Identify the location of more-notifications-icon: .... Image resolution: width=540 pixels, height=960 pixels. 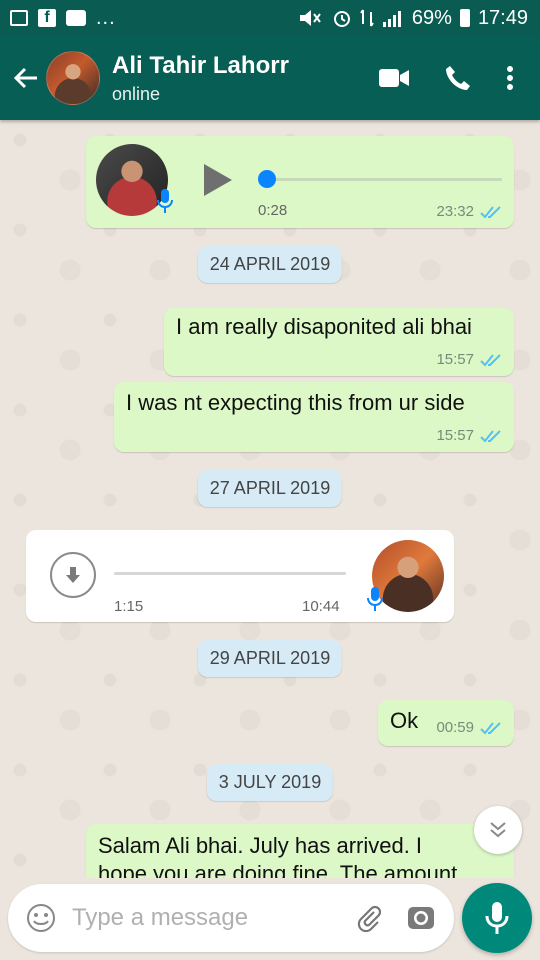
(106, 17).